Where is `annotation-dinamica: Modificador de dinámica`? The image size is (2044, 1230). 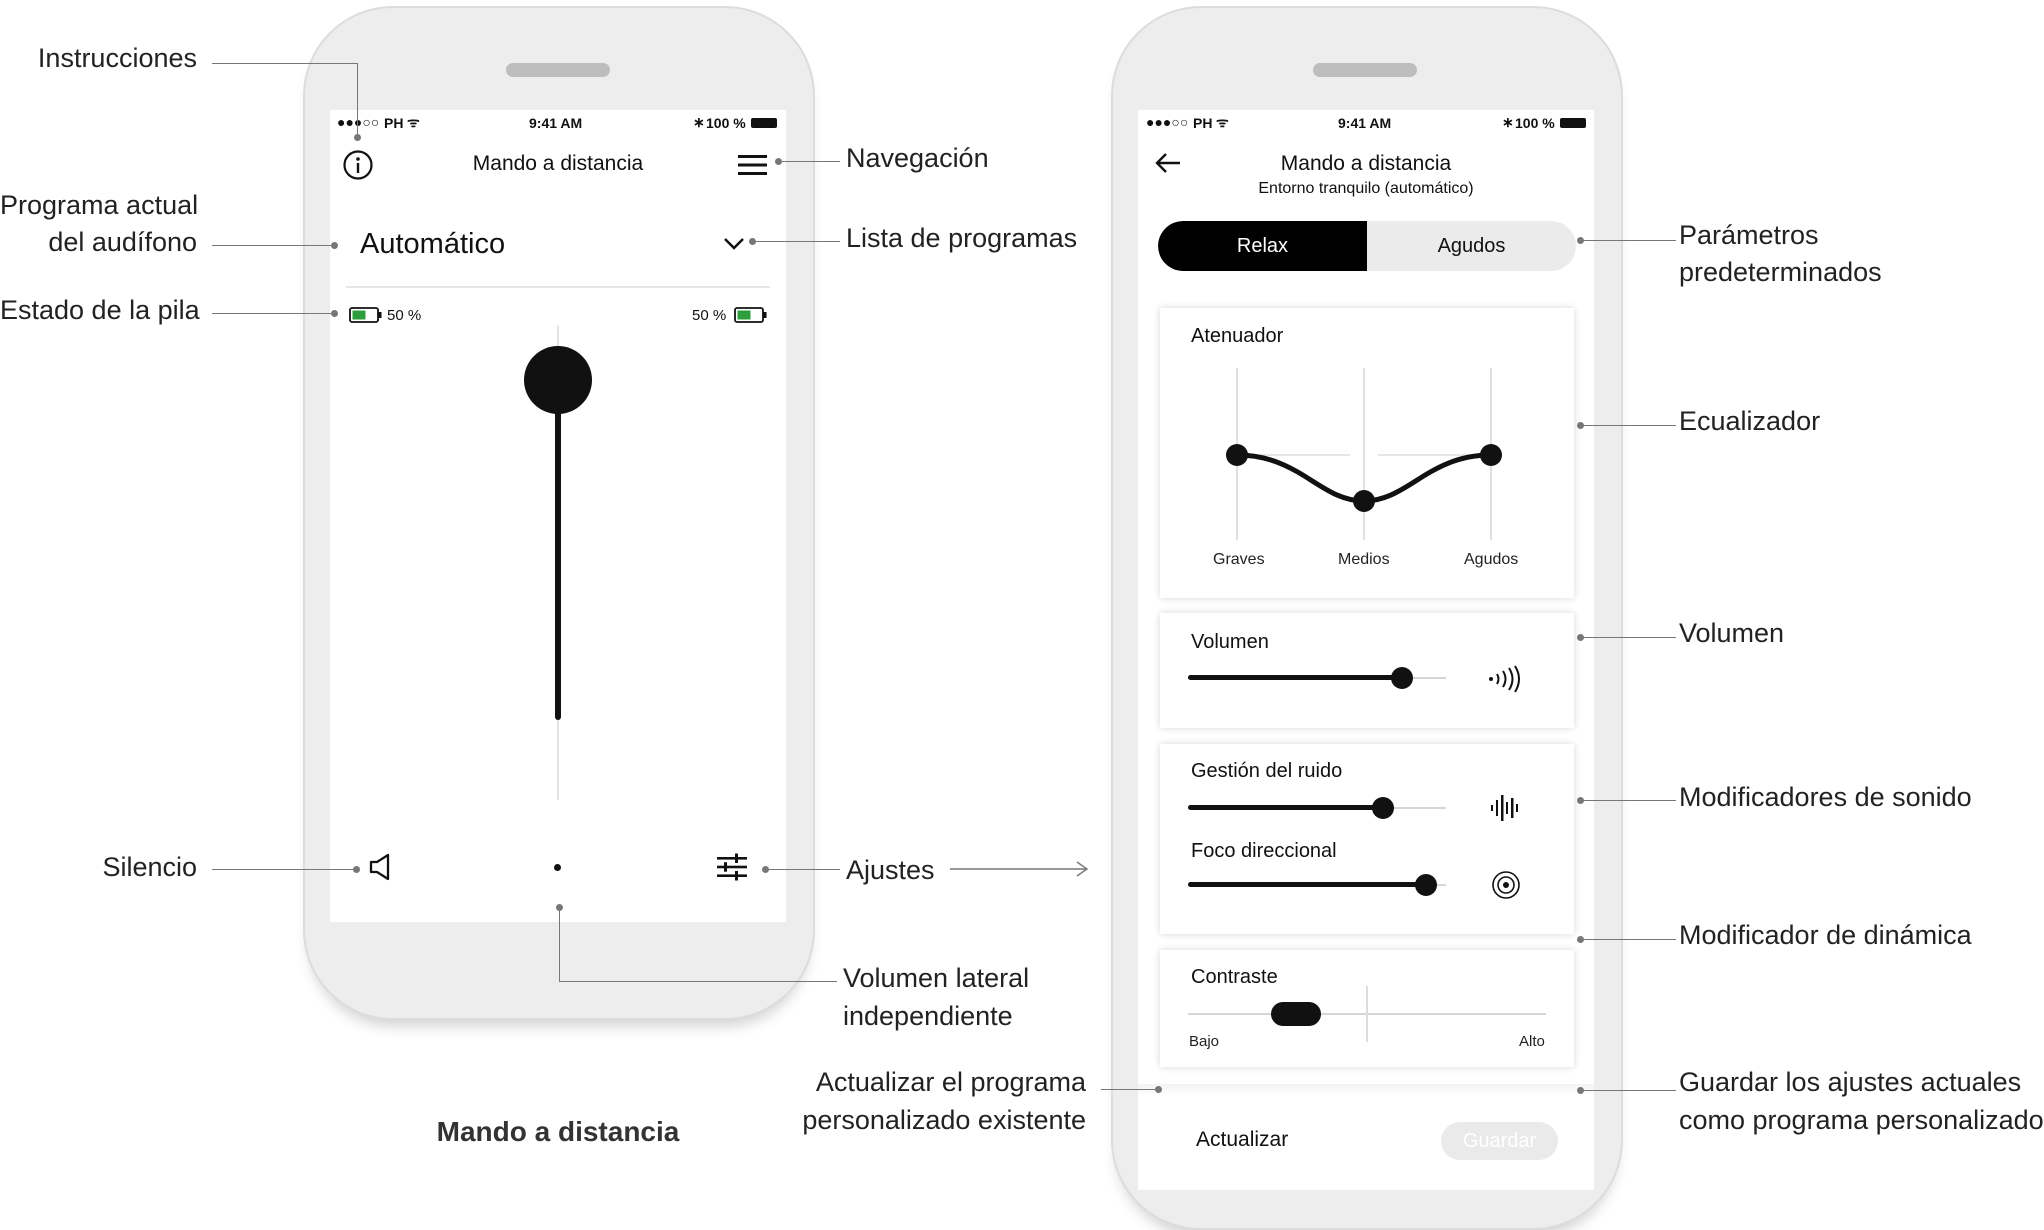 annotation-dinamica: Modificador de dinámica is located at coordinates (1825, 935).